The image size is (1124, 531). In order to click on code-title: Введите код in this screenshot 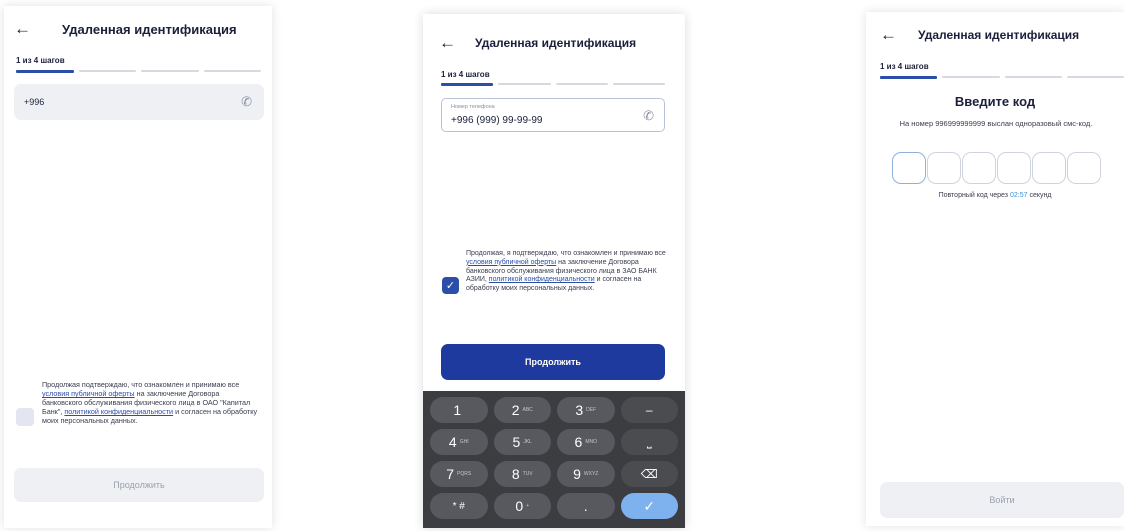, I will do `click(995, 101)`.